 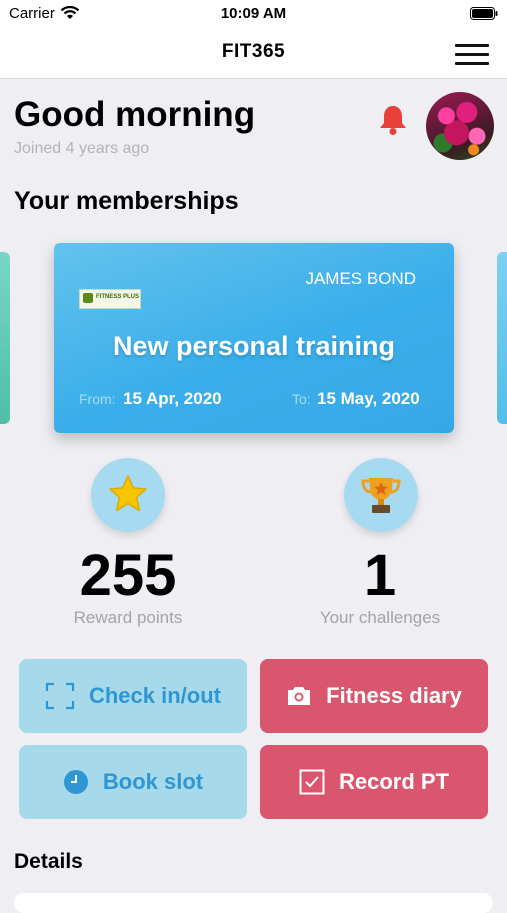 I want to click on trophy-icon, so click(x=381, y=495).